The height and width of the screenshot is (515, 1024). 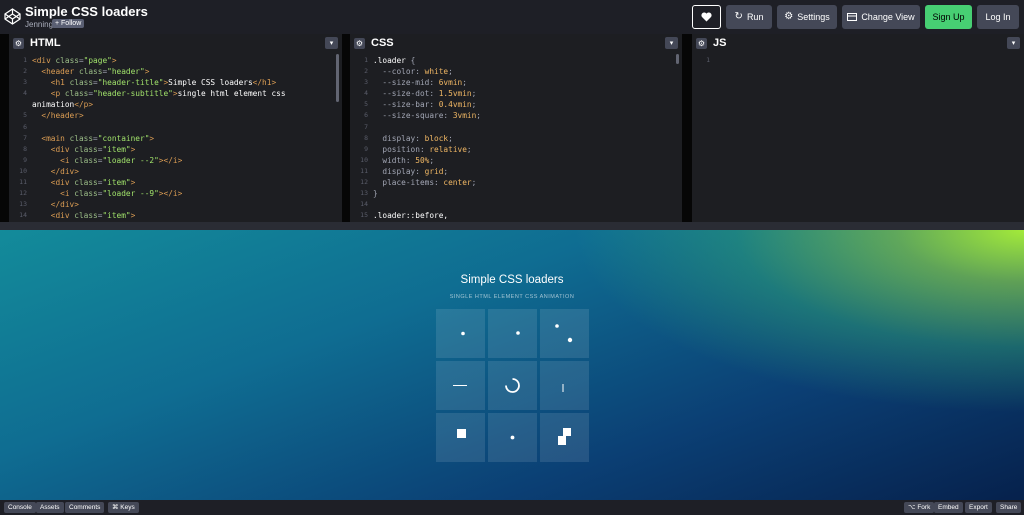 I want to click on line-number: 13, so click(x=364, y=193).